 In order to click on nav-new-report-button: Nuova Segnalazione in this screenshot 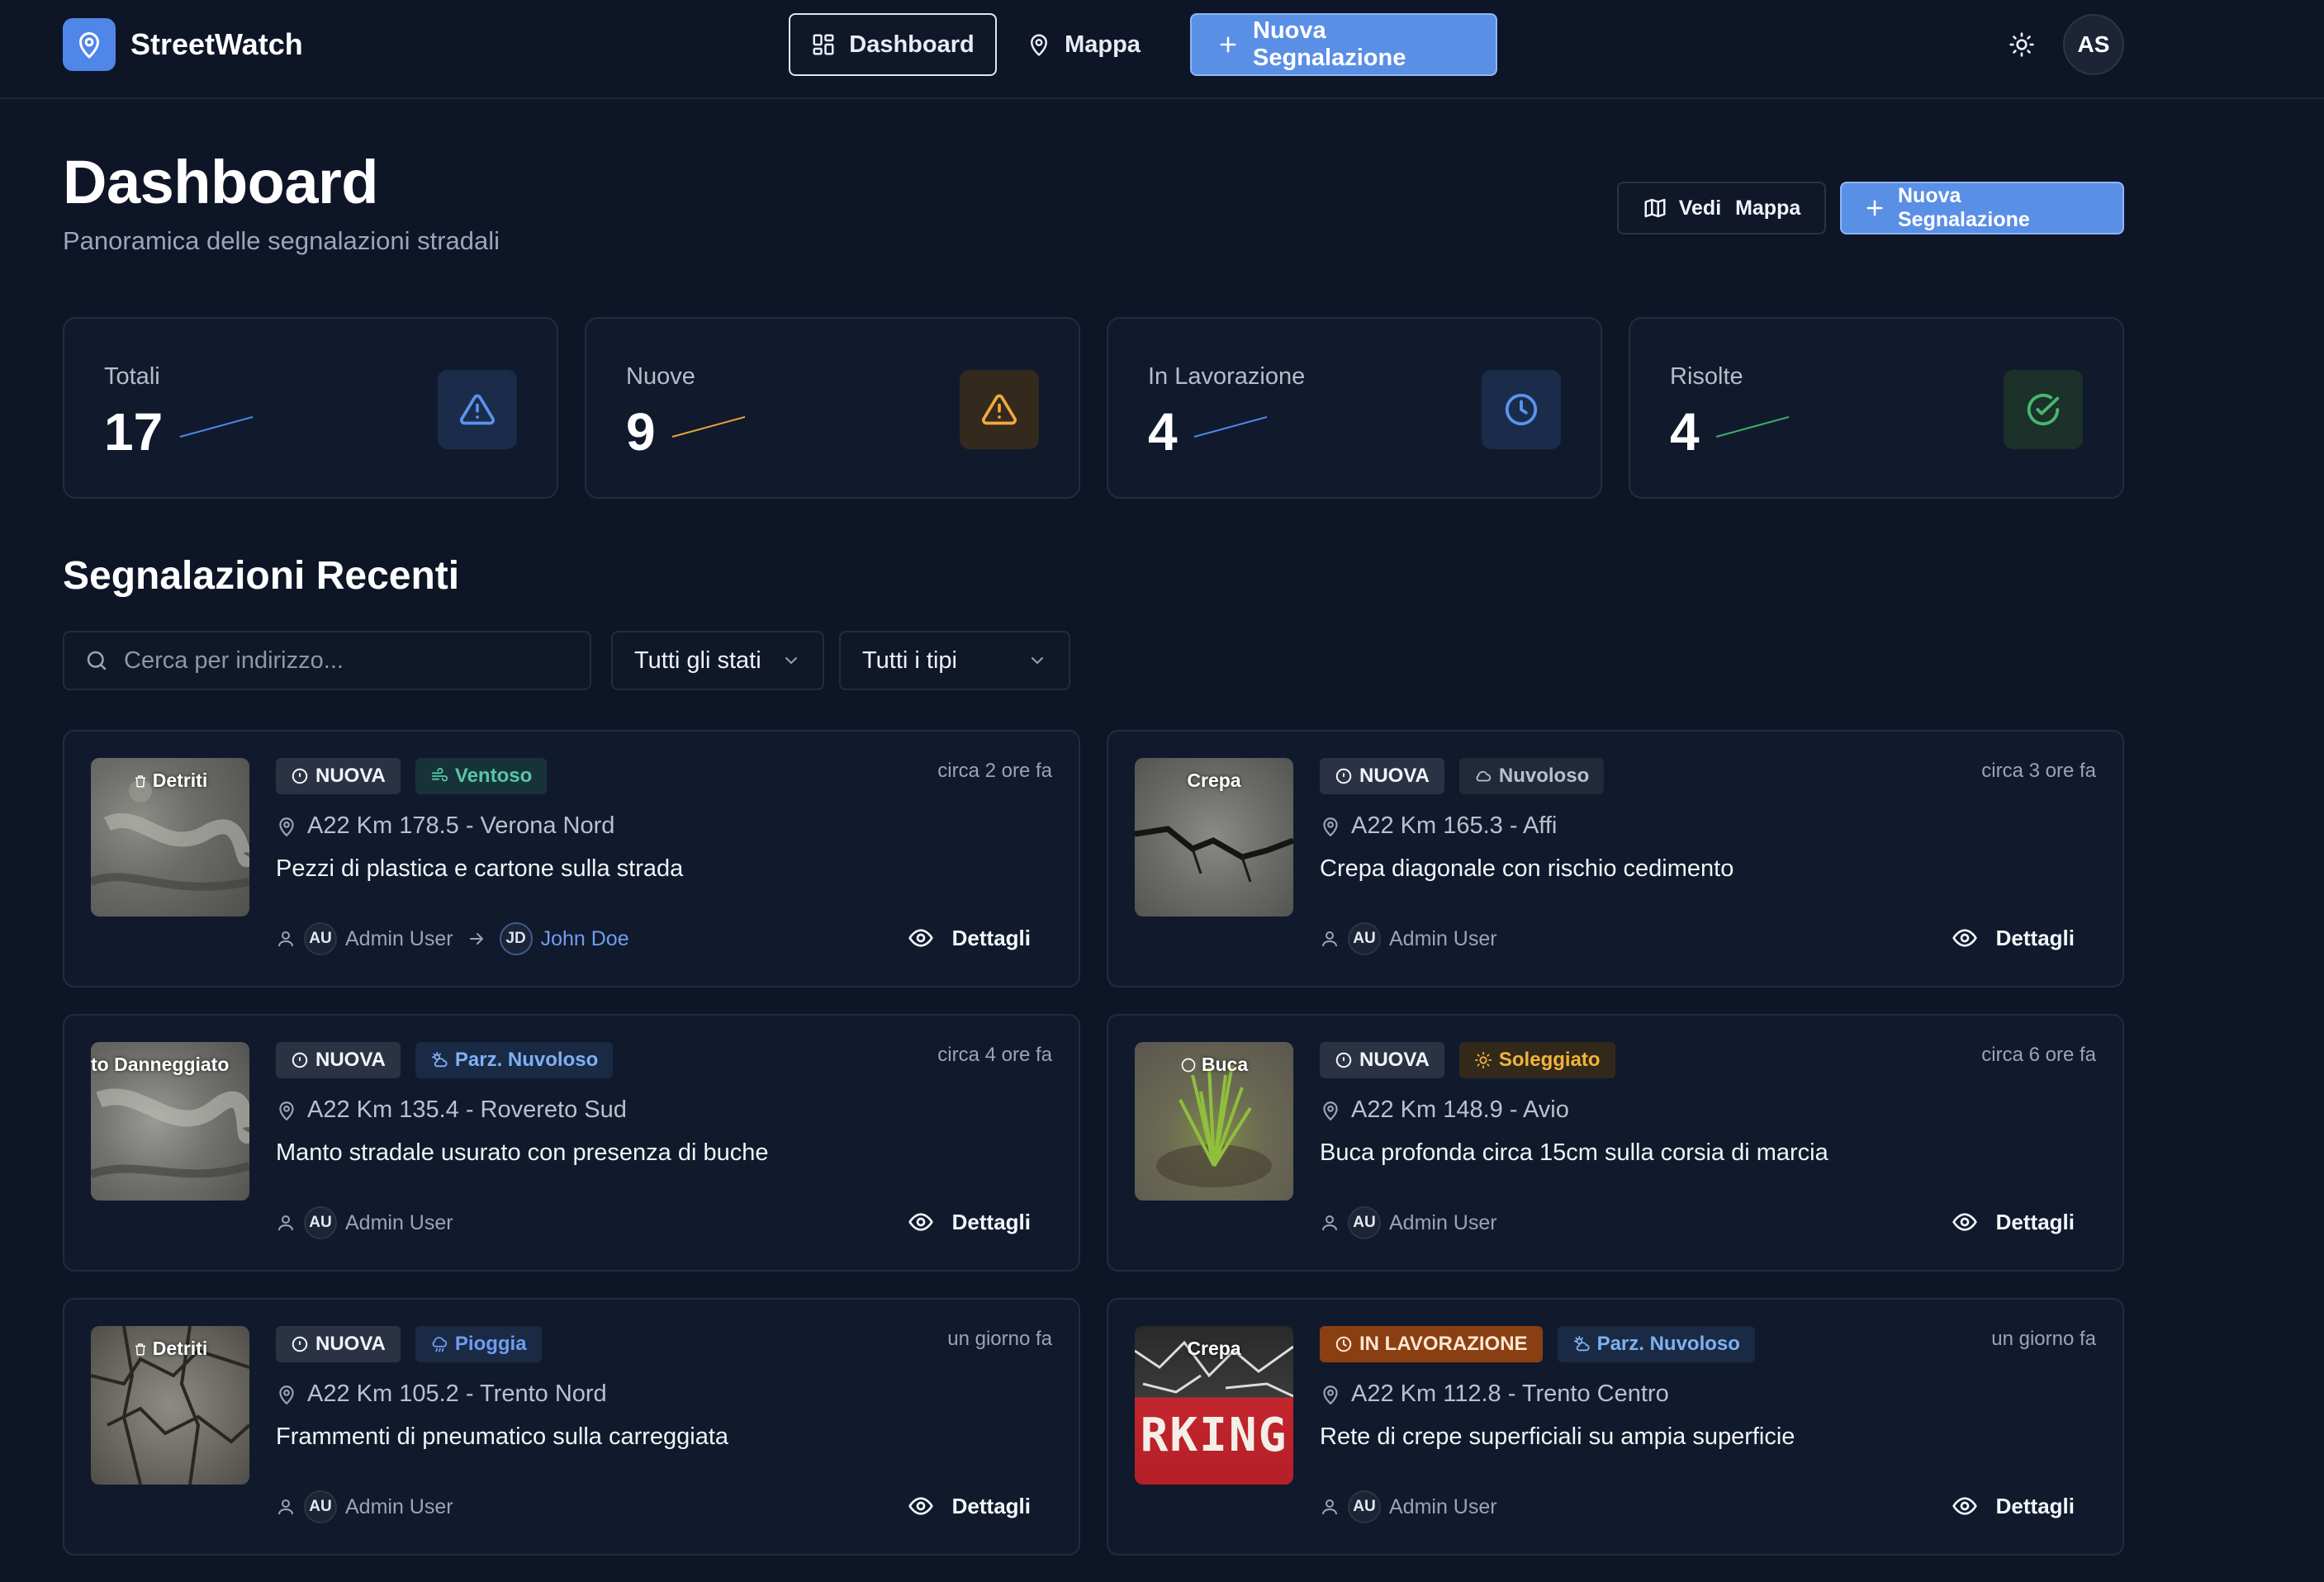, I will do `click(1343, 44)`.